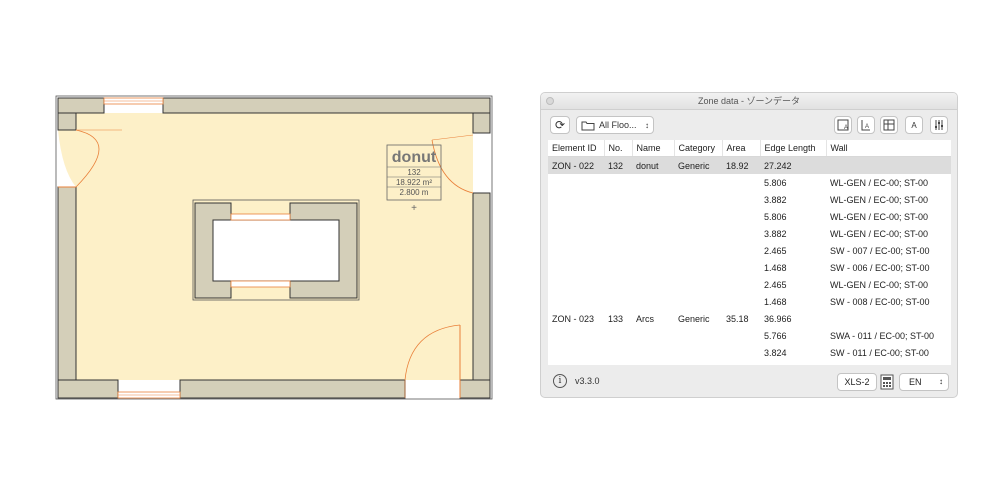 The image size is (998, 496). Describe the element at coordinates (887, 382) in the screenshot. I see `calculator-icon` at that location.